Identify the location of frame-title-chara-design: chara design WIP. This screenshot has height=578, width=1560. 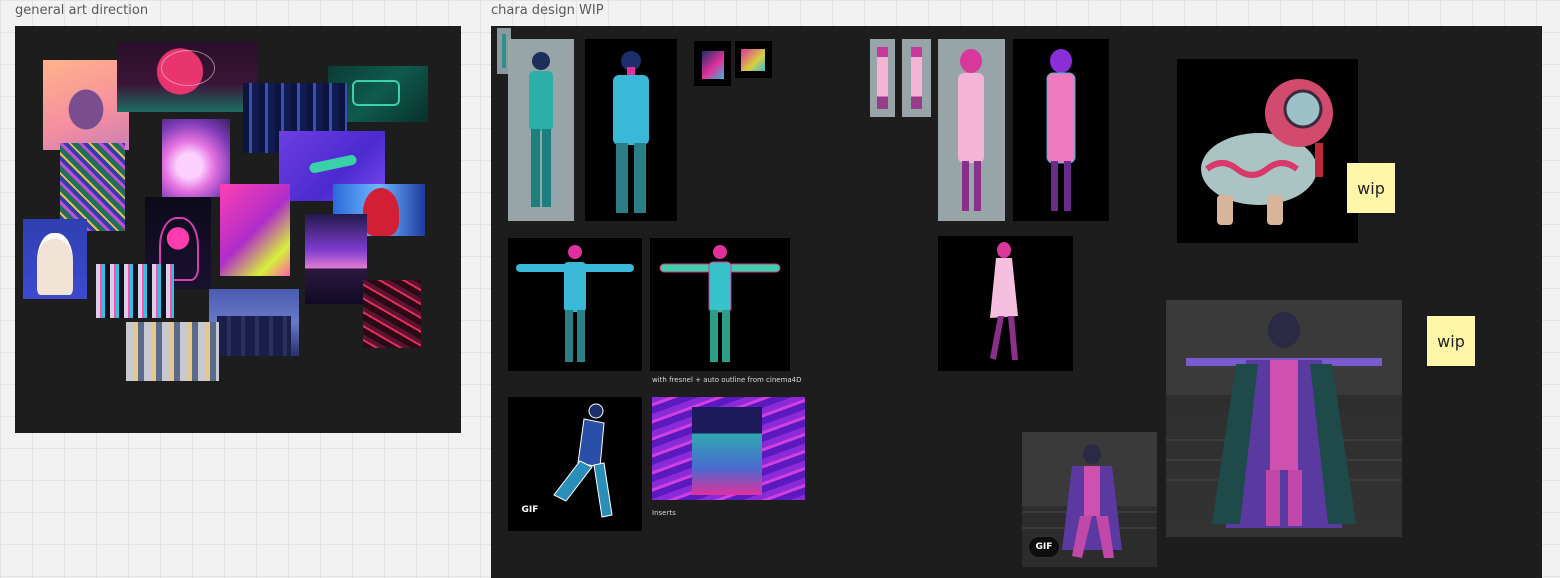
(547, 10).